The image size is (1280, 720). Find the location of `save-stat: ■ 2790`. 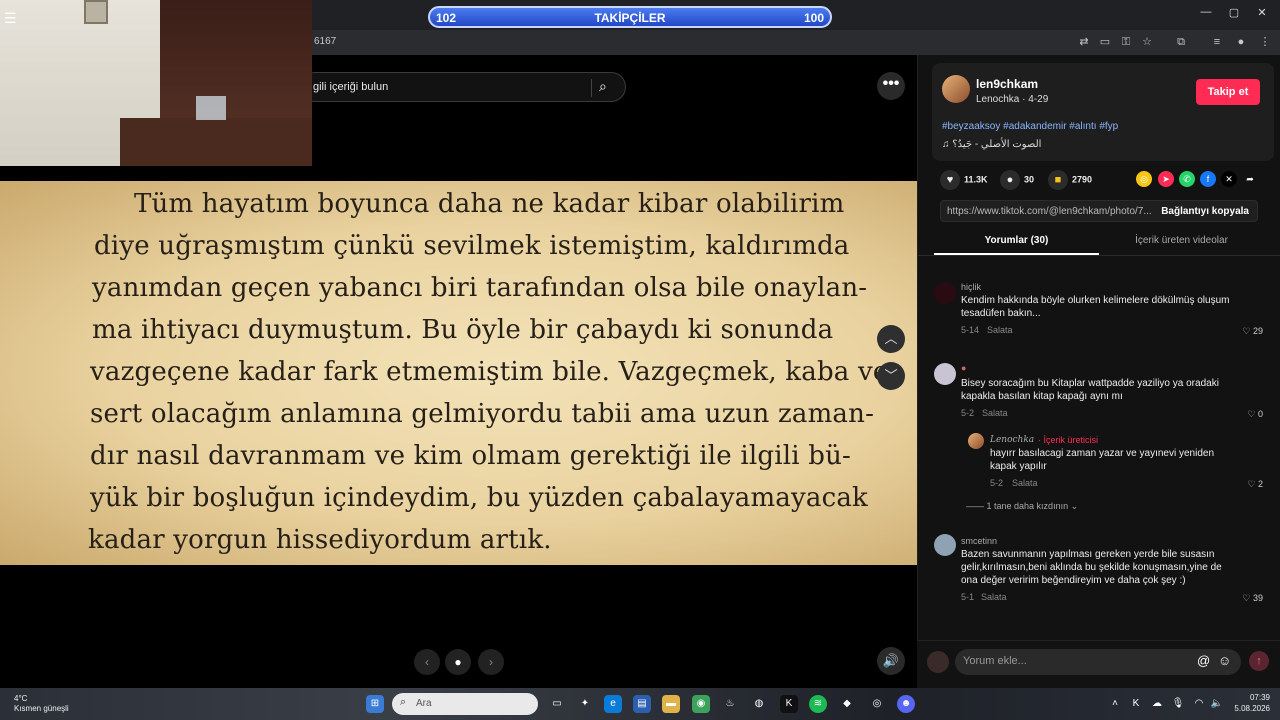

save-stat: ■ 2790 is located at coordinates (1070, 180).